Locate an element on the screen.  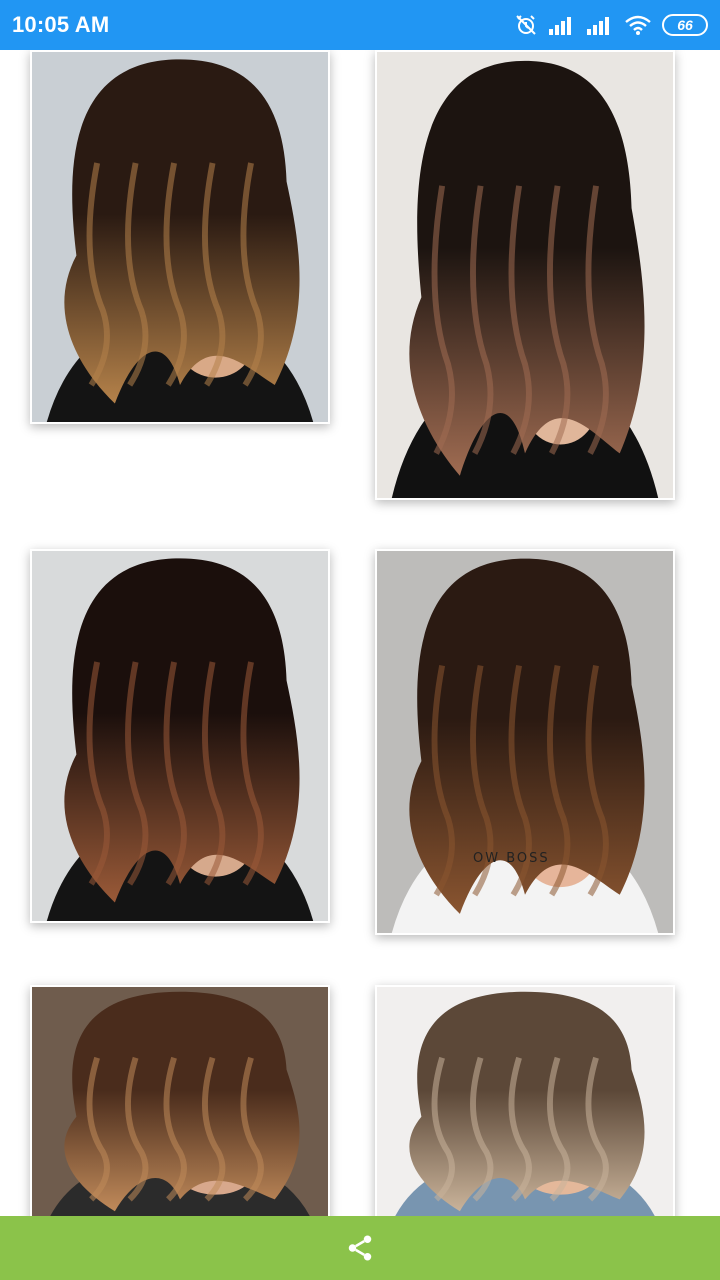
status-time: 10:05 AM is located at coordinates (61, 24).